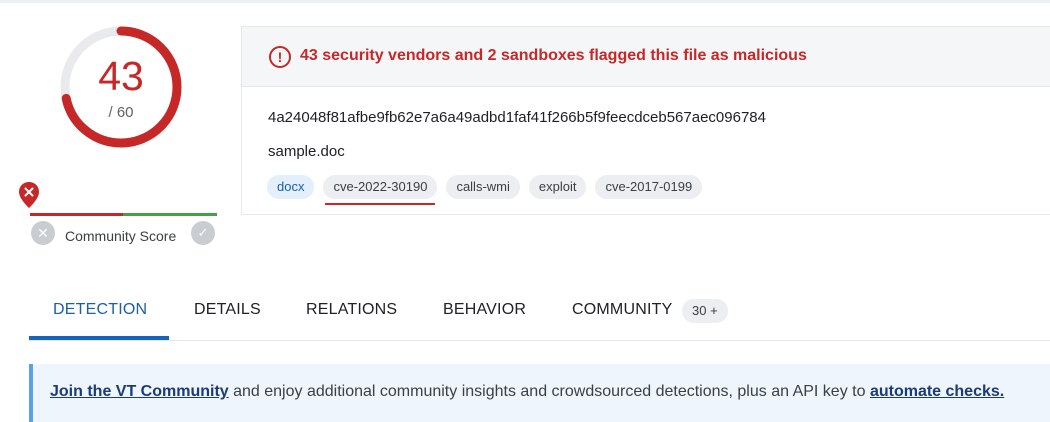 This screenshot has height=422, width=1050. Describe the element at coordinates (649, 187) in the screenshot. I see `tag-cve-2017-0199: cve-2017-0199` at that location.